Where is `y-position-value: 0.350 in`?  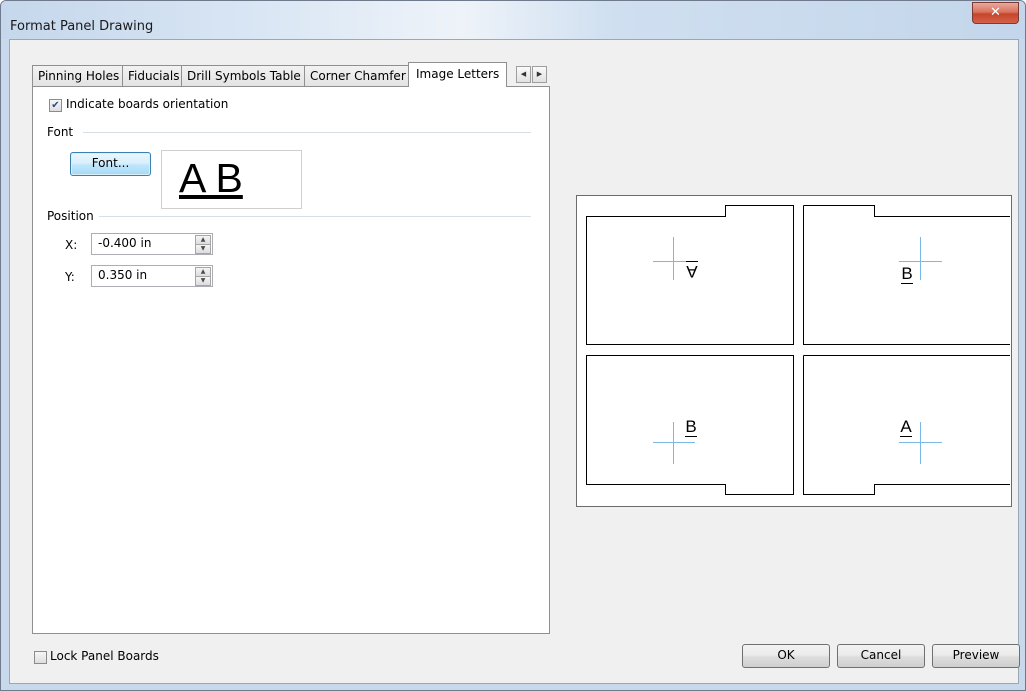 y-position-value: 0.350 in is located at coordinates (122, 275).